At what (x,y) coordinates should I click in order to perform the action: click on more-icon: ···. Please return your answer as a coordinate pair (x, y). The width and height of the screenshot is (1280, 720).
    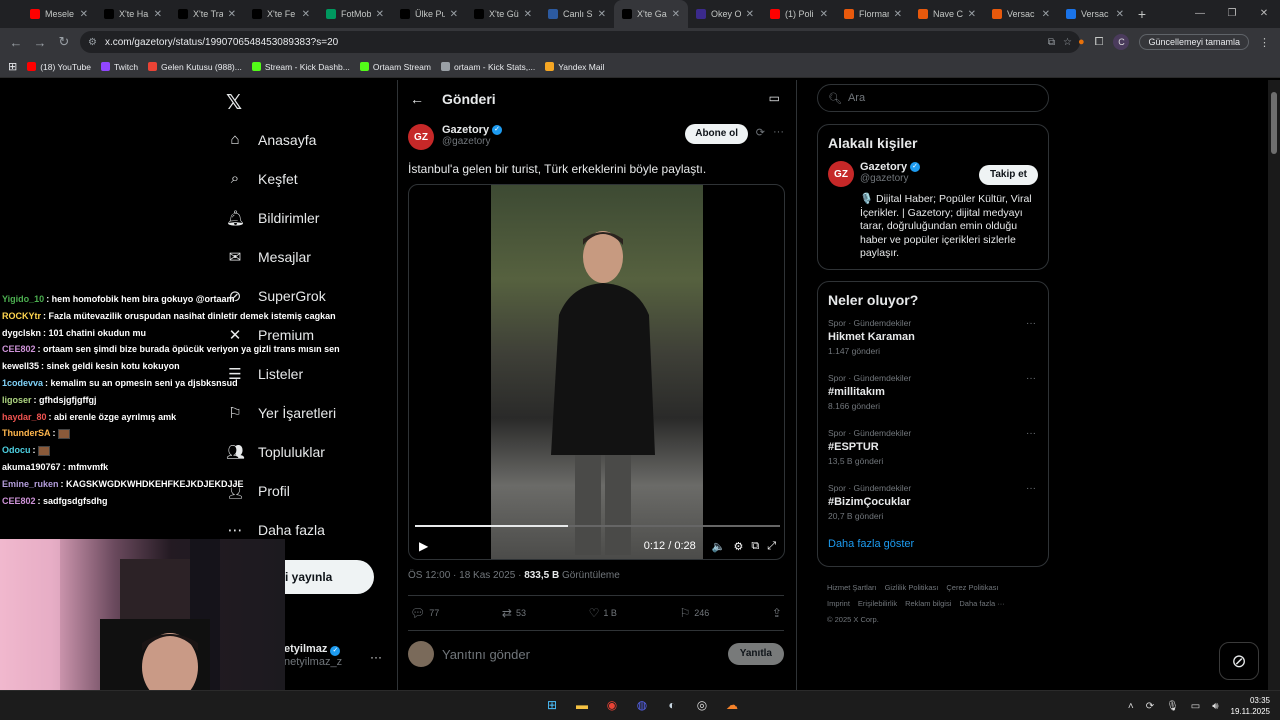
    Looking at the image, I should click on (778, 132).